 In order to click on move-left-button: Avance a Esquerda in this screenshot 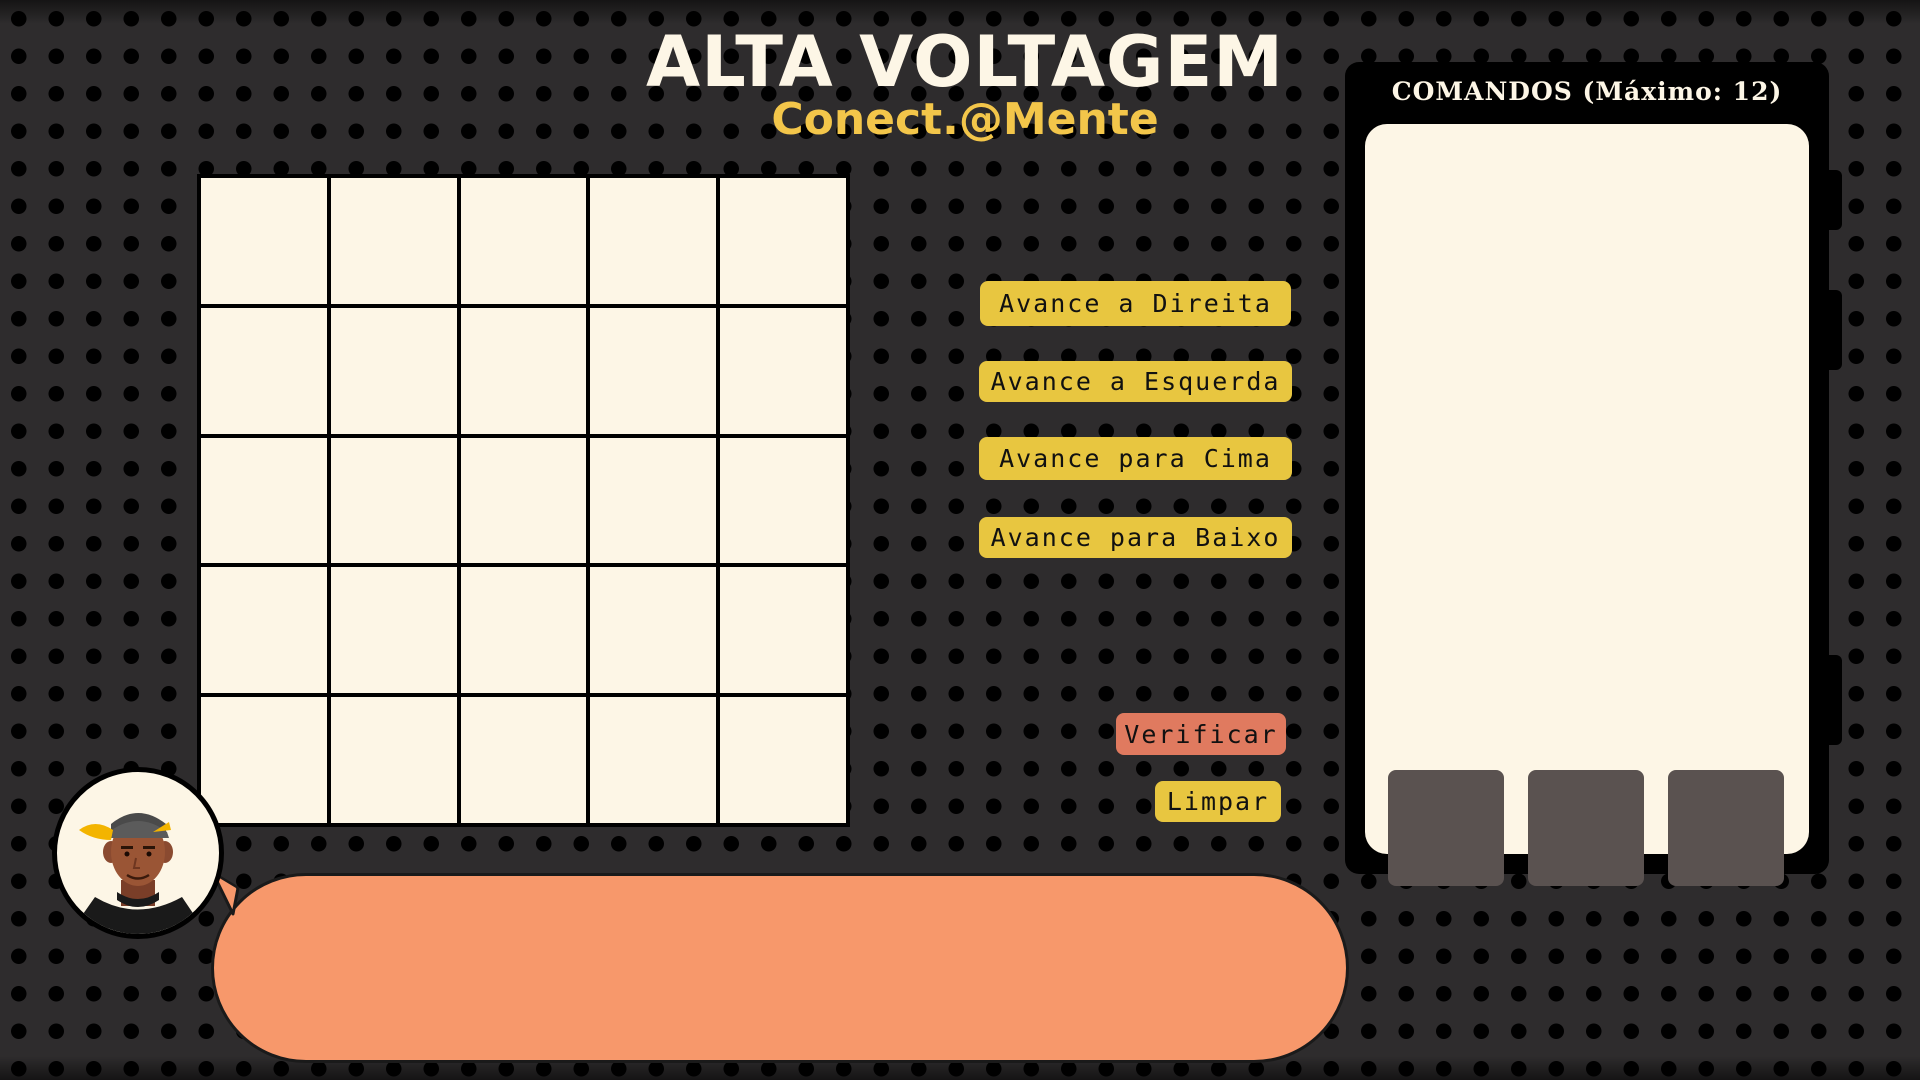, I will do `click(1135, 381)`.